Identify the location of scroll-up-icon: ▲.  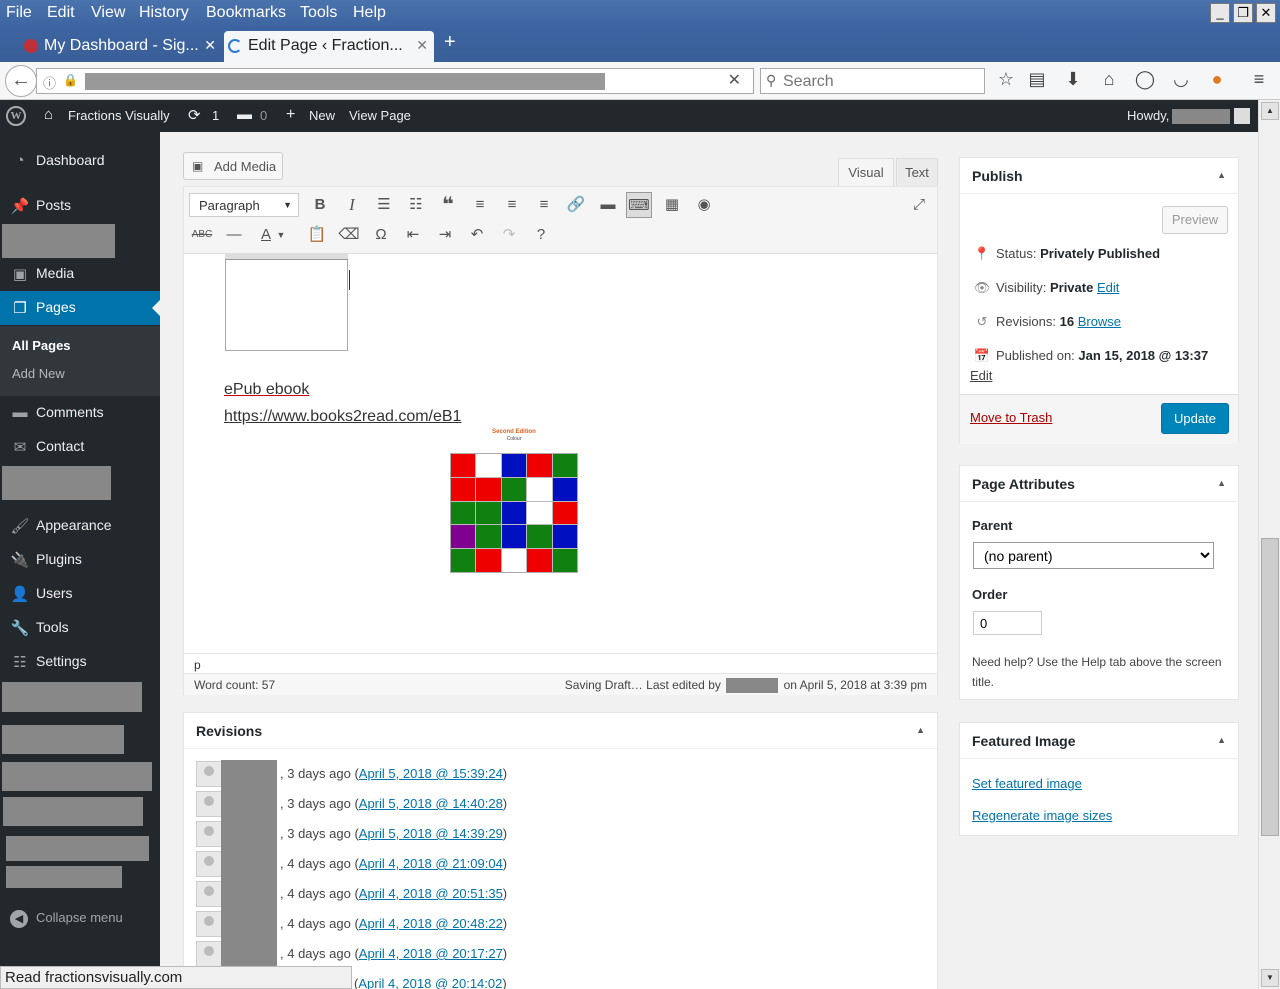
(1270, 111).